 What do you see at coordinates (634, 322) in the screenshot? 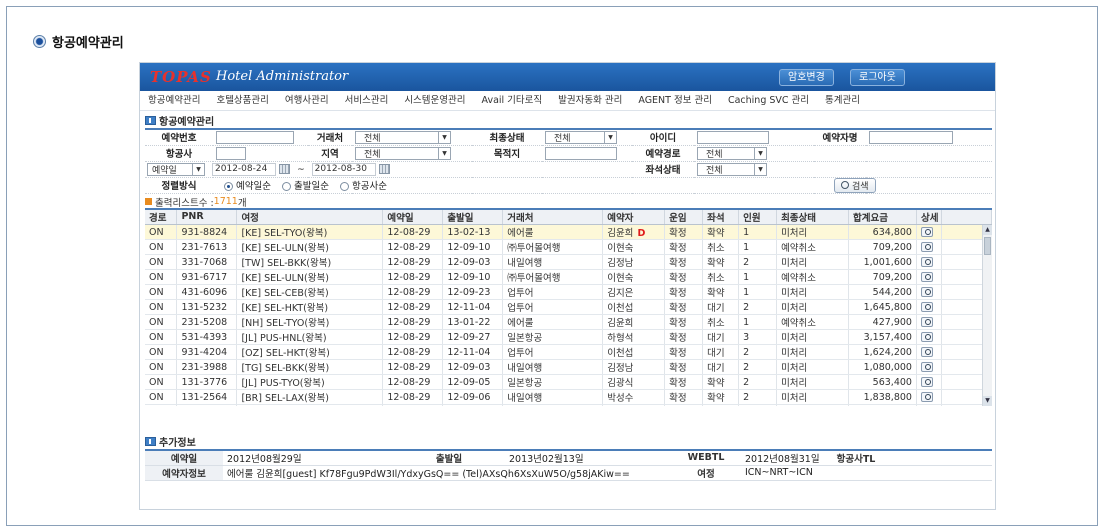
I see `table-cell: 김윤희` at bounding box center [634, 322].